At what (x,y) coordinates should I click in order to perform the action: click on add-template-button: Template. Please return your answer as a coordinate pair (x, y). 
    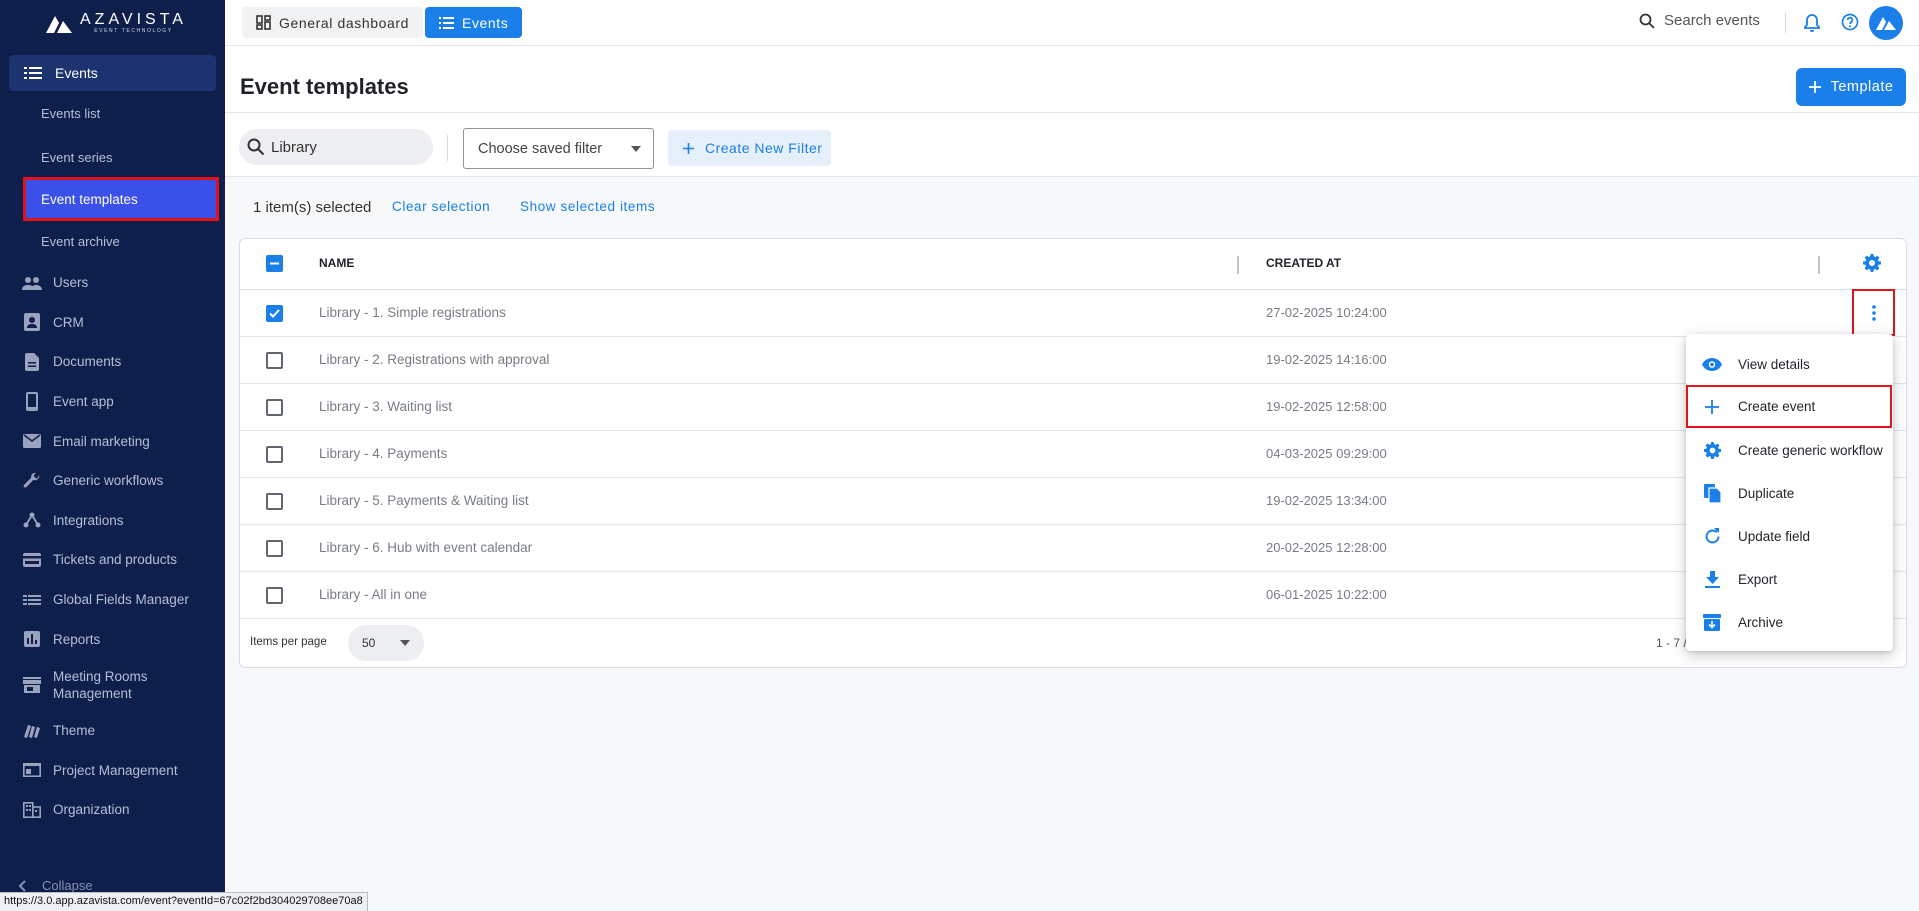
    Looking at the image, I should click on (1851, 87).